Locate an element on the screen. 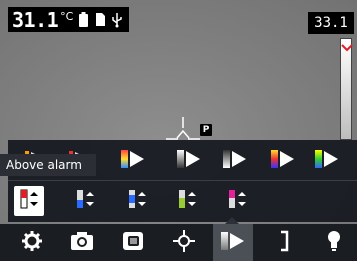 This screenshot has height=261, width=357. menu-camera is located at coordinates (82, 242).